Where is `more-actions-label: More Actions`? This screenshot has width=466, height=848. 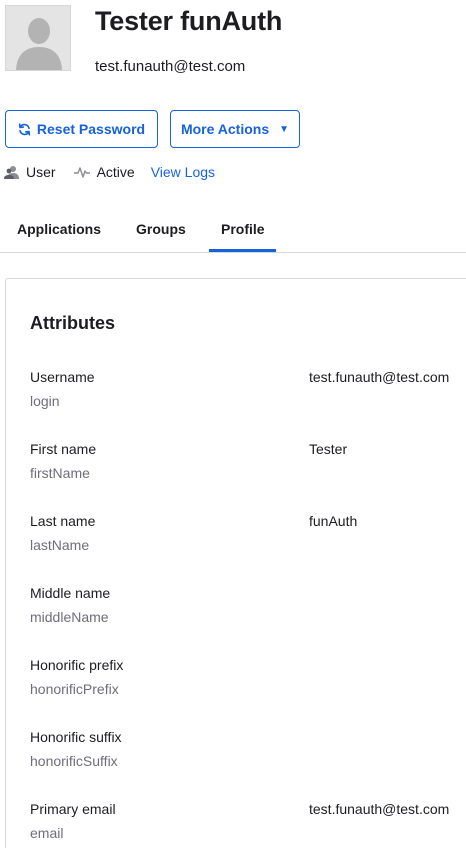
more-actions-label: More Actions is located at coordinates (225, 129).